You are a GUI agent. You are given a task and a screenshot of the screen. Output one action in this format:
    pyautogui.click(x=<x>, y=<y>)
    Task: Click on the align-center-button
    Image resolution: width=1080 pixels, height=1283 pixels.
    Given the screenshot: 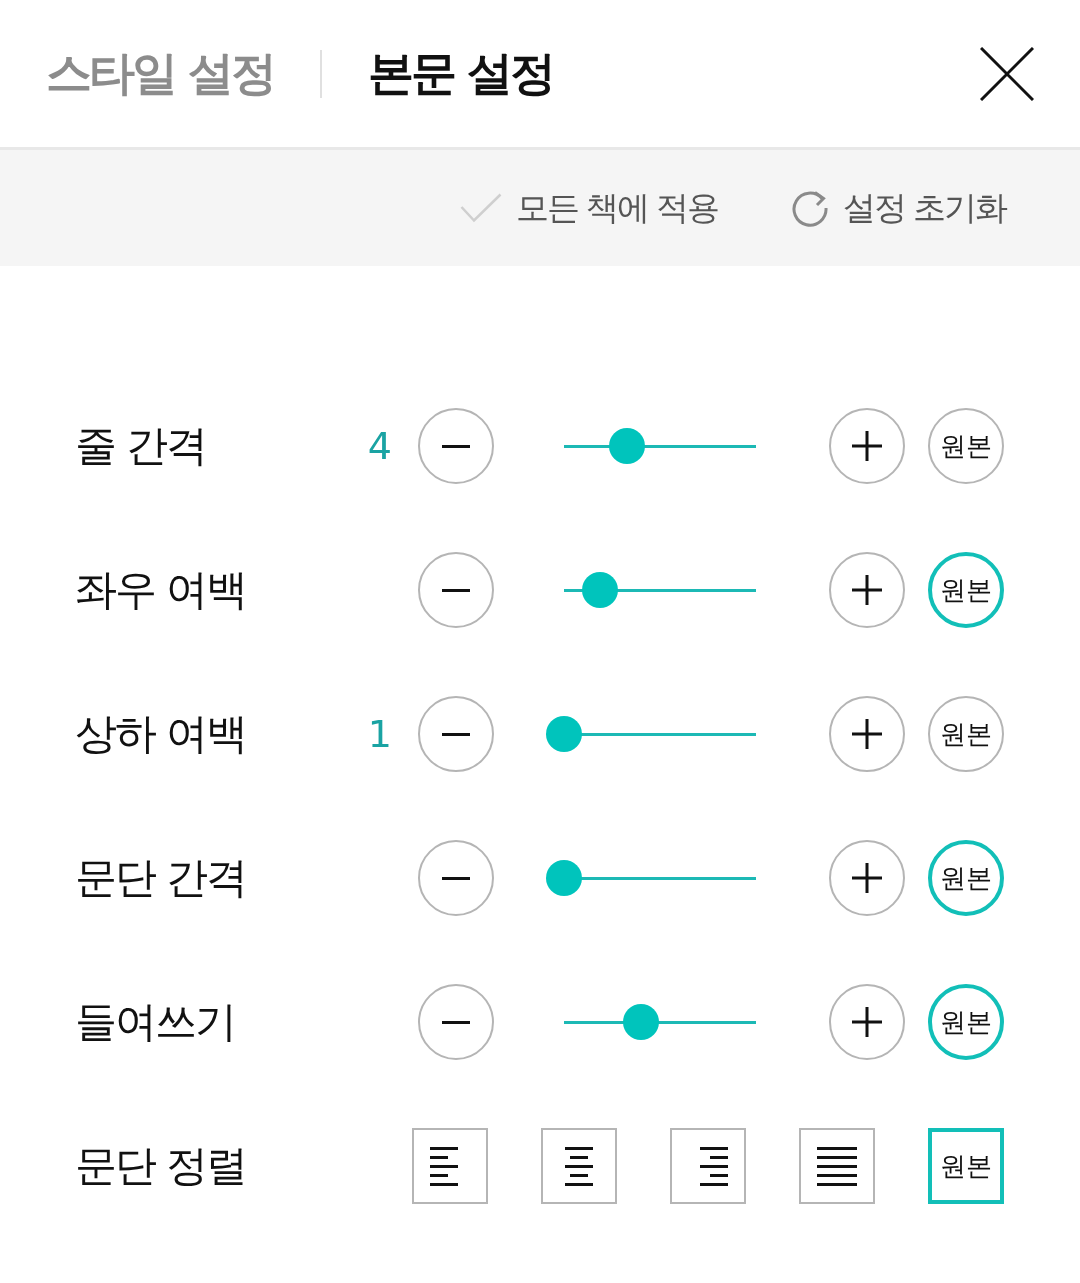 What is the action you would take?
    pyautogui.click(x=579, y=1166)
    